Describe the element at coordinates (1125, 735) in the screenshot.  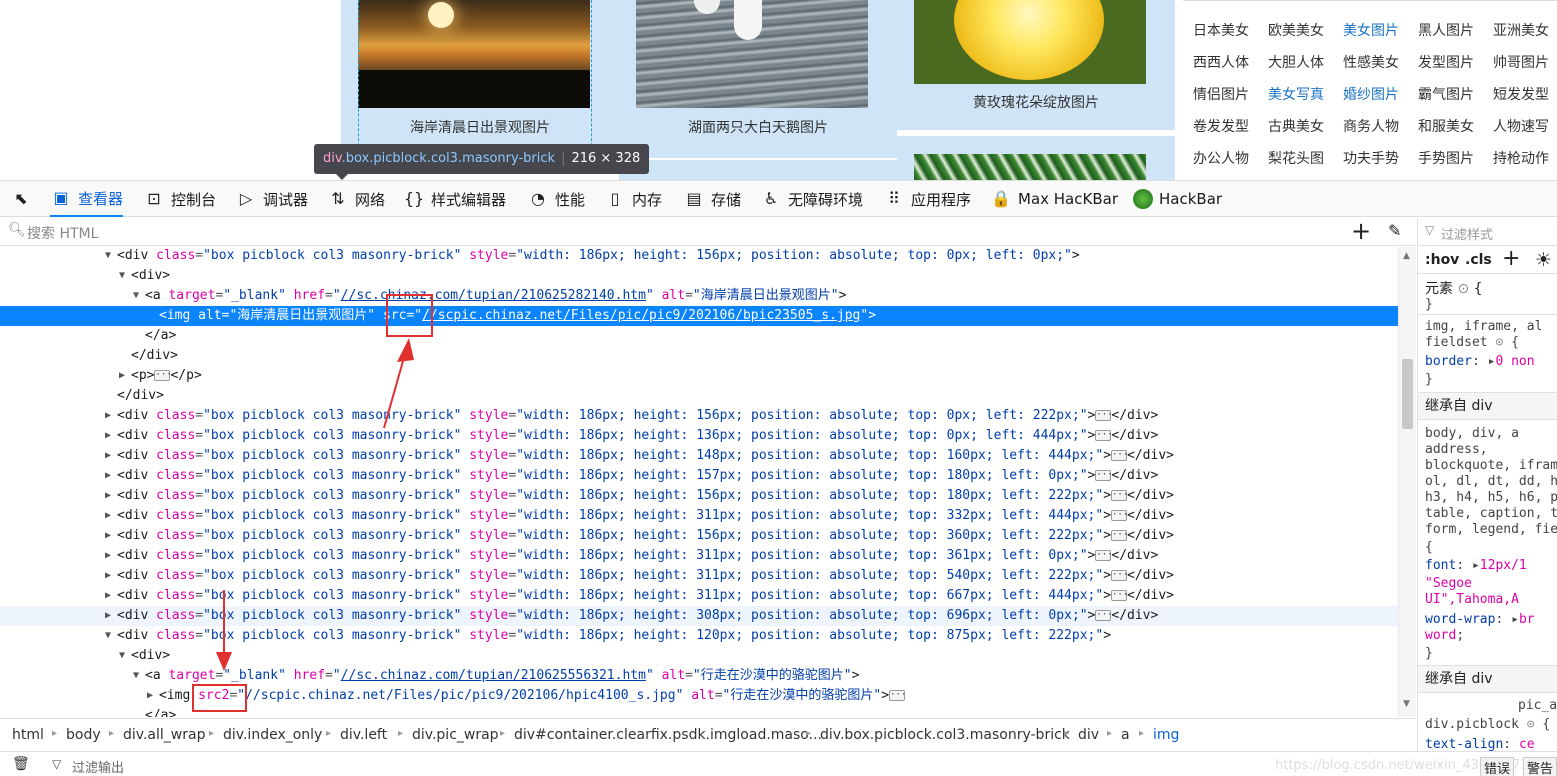
I see `breadcrumb-item: a` at that location.